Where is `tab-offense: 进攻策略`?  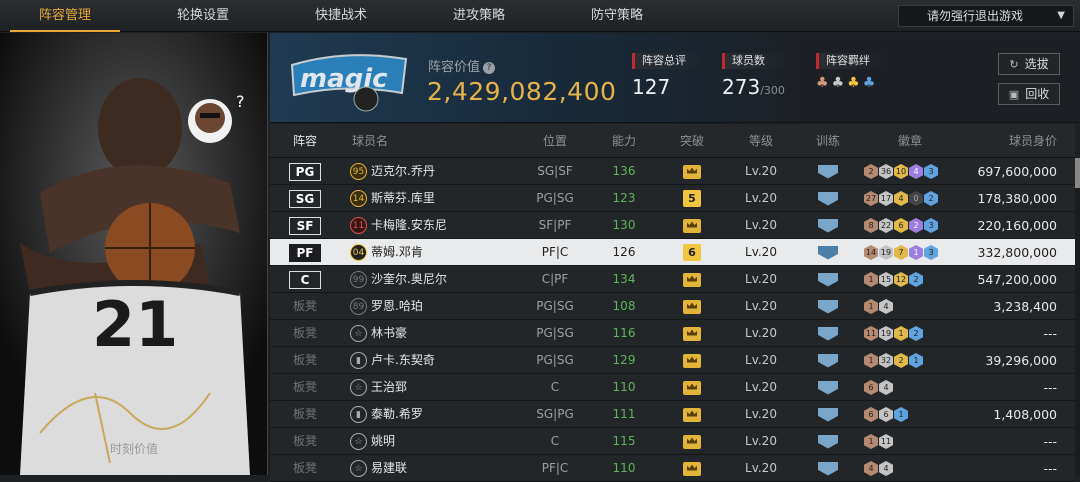
tab-offense: 进攻策略 is located at coordinates (479, 16).